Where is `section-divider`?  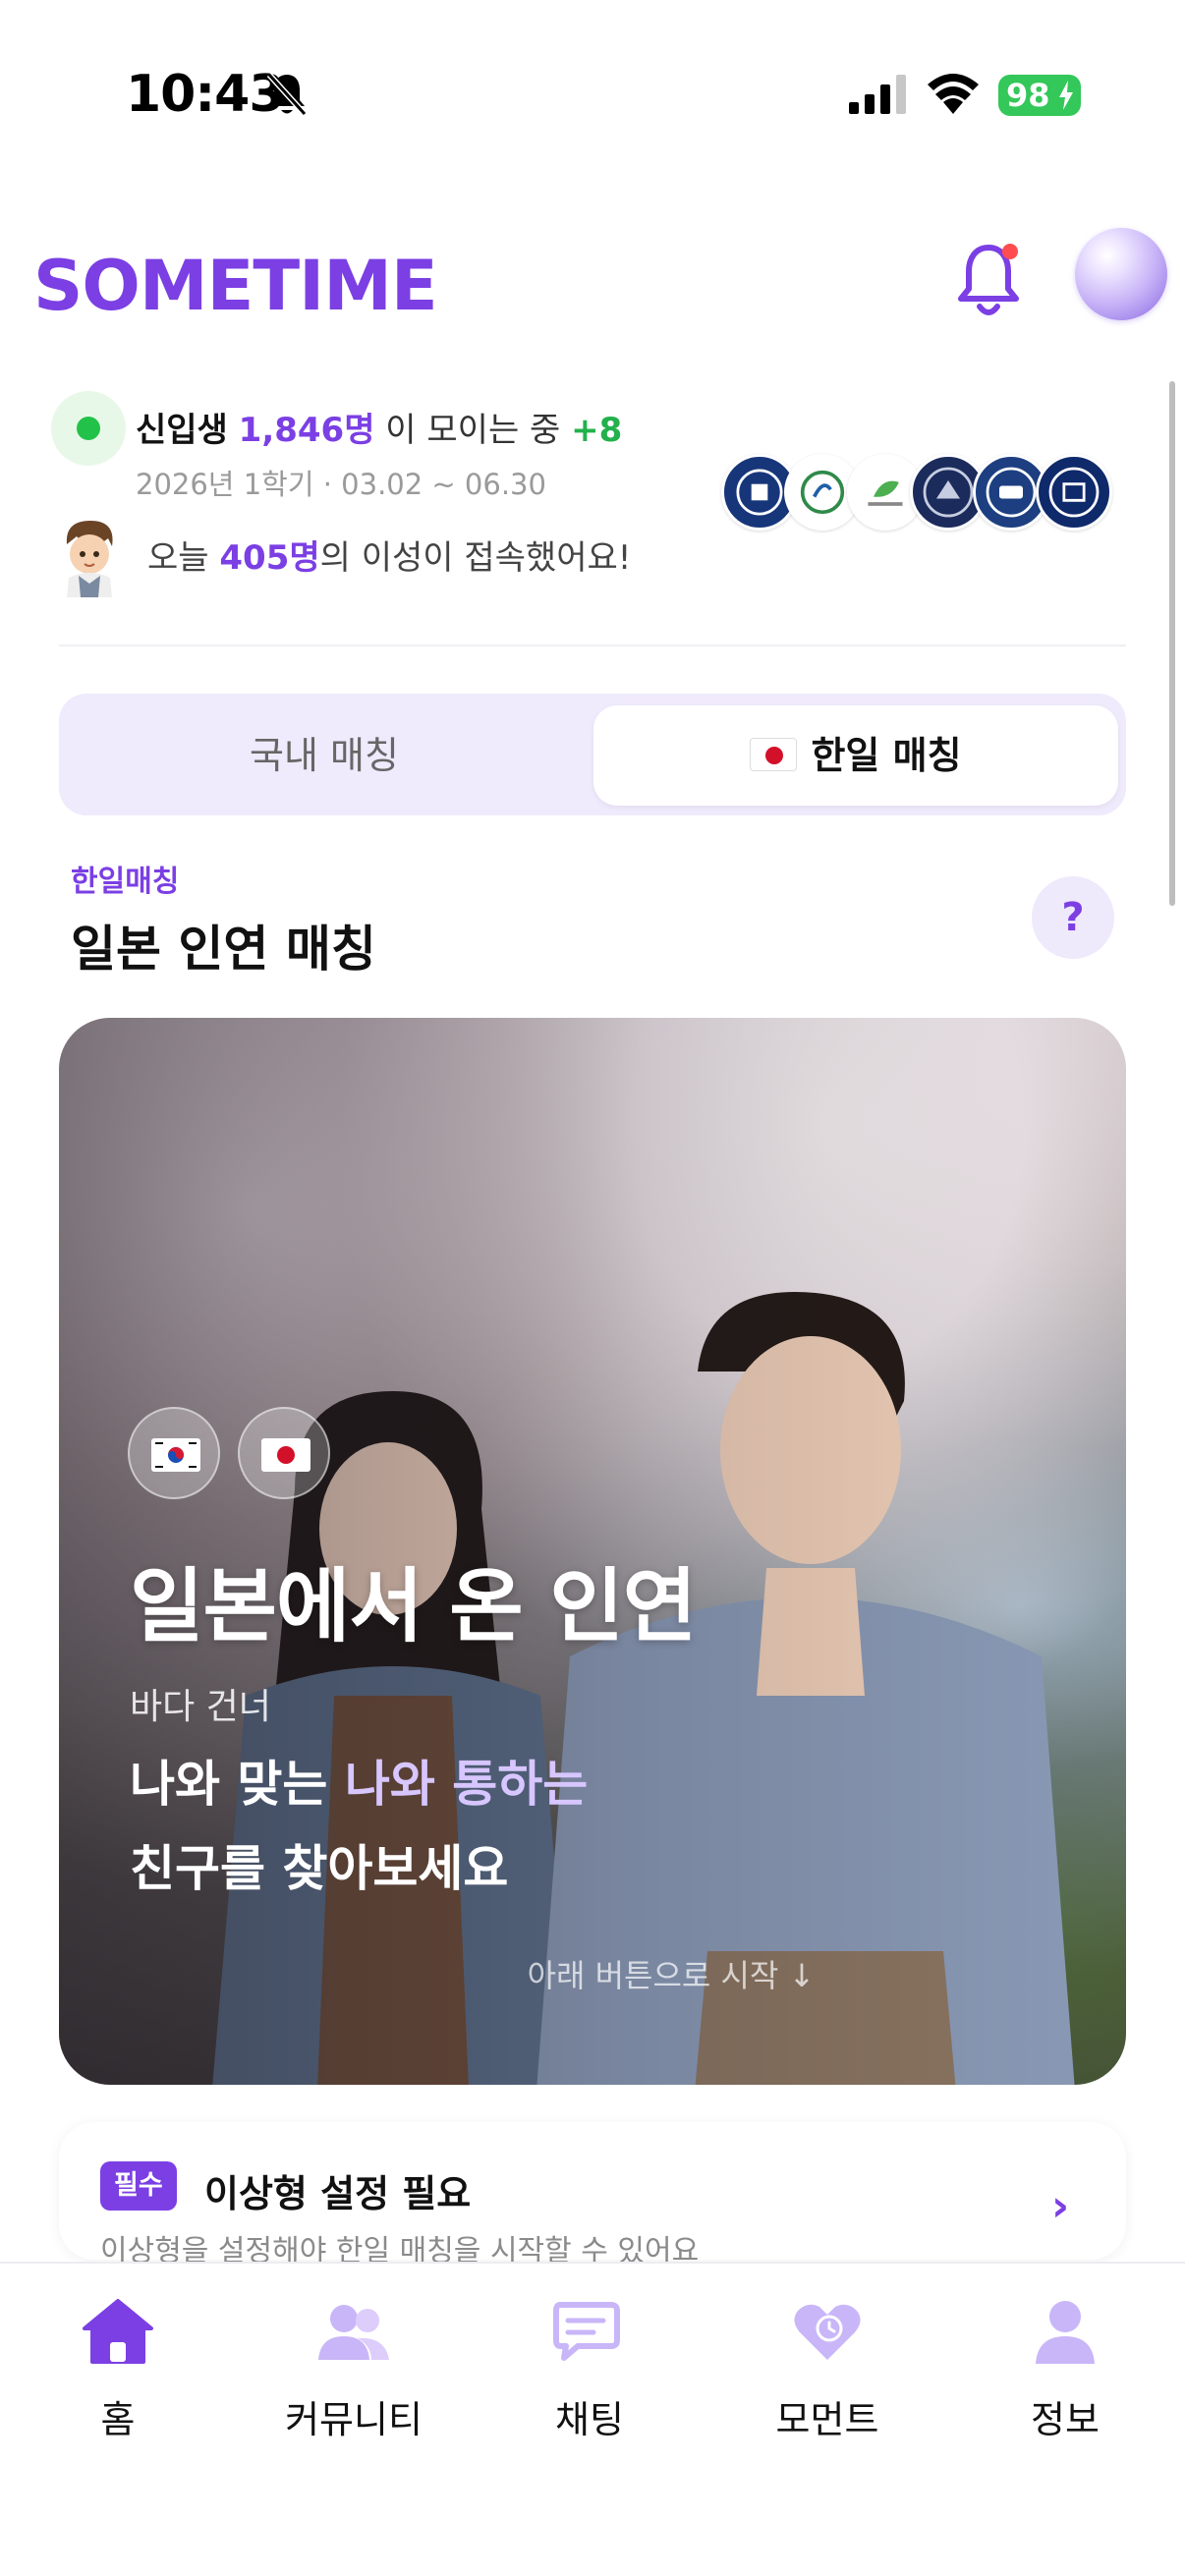 section-divider is located at coordinates (592, 645).